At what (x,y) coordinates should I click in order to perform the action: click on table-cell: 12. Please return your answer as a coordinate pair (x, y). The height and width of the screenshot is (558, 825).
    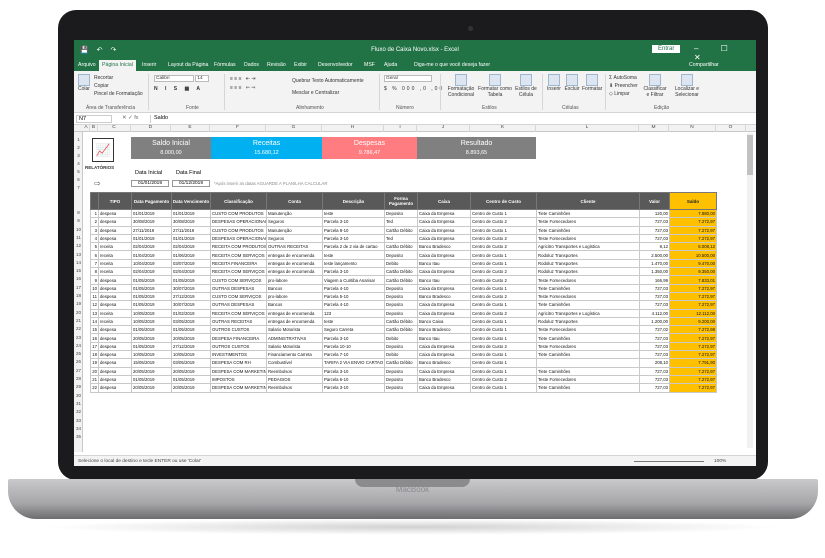
    Looking at the image, I should click on (94, 305).